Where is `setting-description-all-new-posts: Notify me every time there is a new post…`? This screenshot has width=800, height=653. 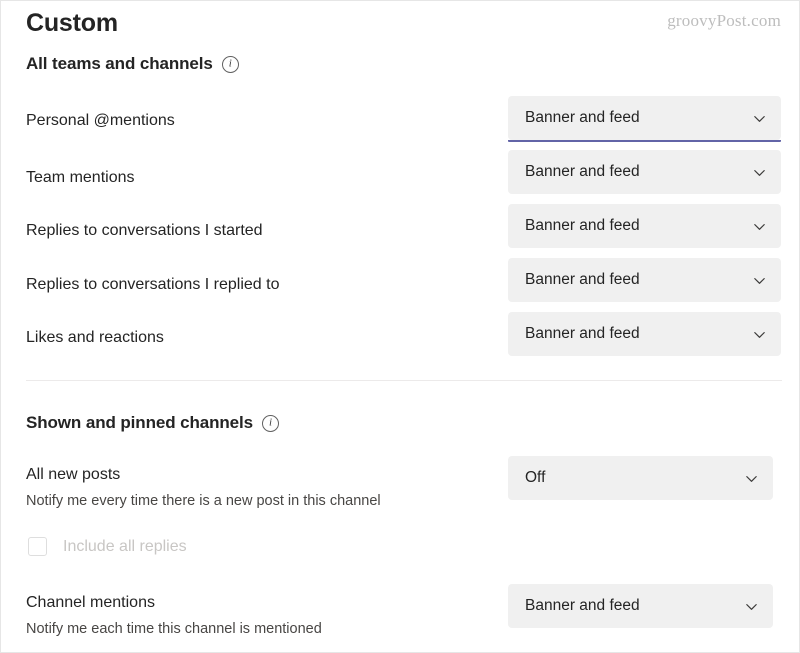
setting-description-all-new-posts: Notify me every time there is a new post… is located at coordinates (203, 501).